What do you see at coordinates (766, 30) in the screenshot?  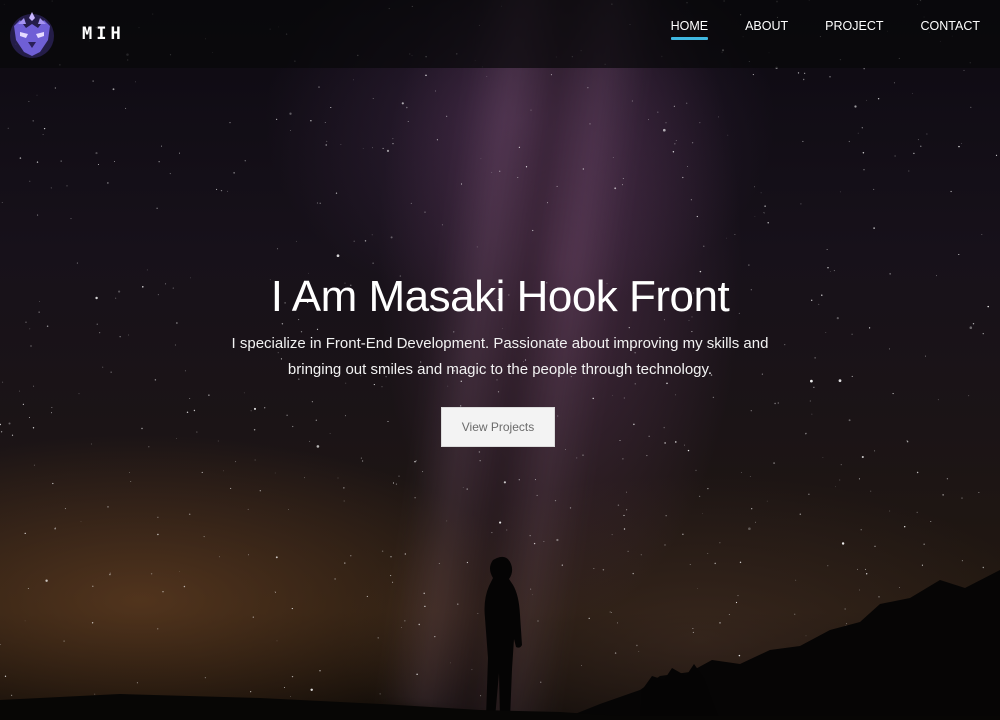 I see `nav-about: ABOUT` at bounding box center [766, 30].